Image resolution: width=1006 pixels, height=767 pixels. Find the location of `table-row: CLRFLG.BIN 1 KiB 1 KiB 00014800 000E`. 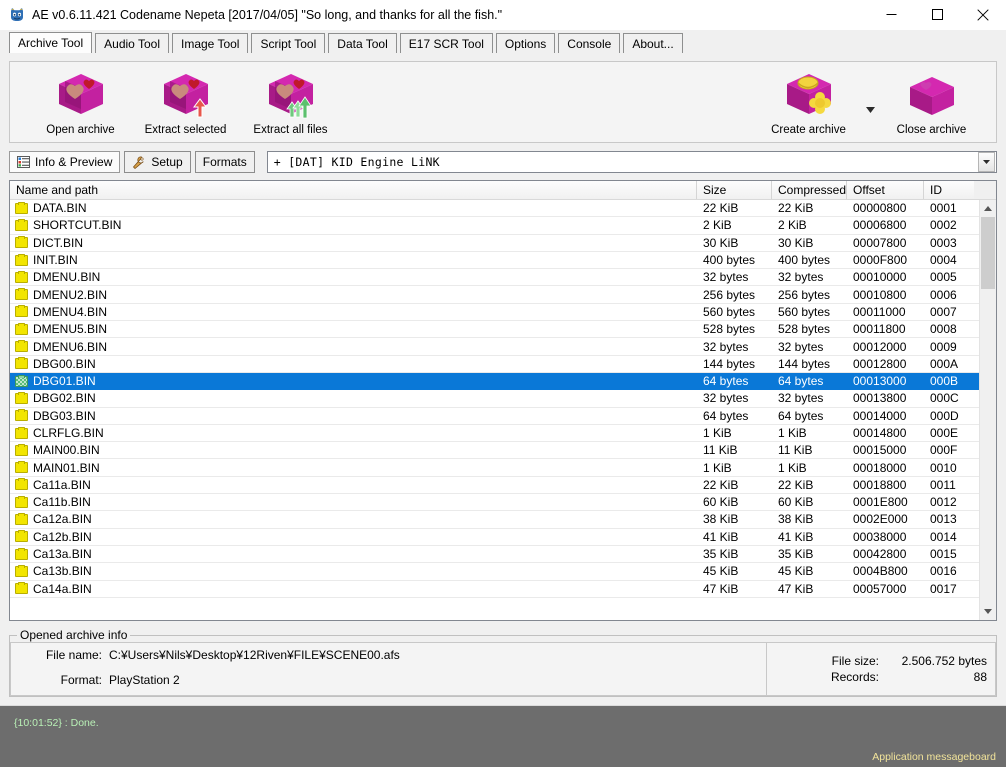

table-row: CLRFLG.BIN 1 KiB 1 KiB 00014800 000E is located at coordinates (494, 434).